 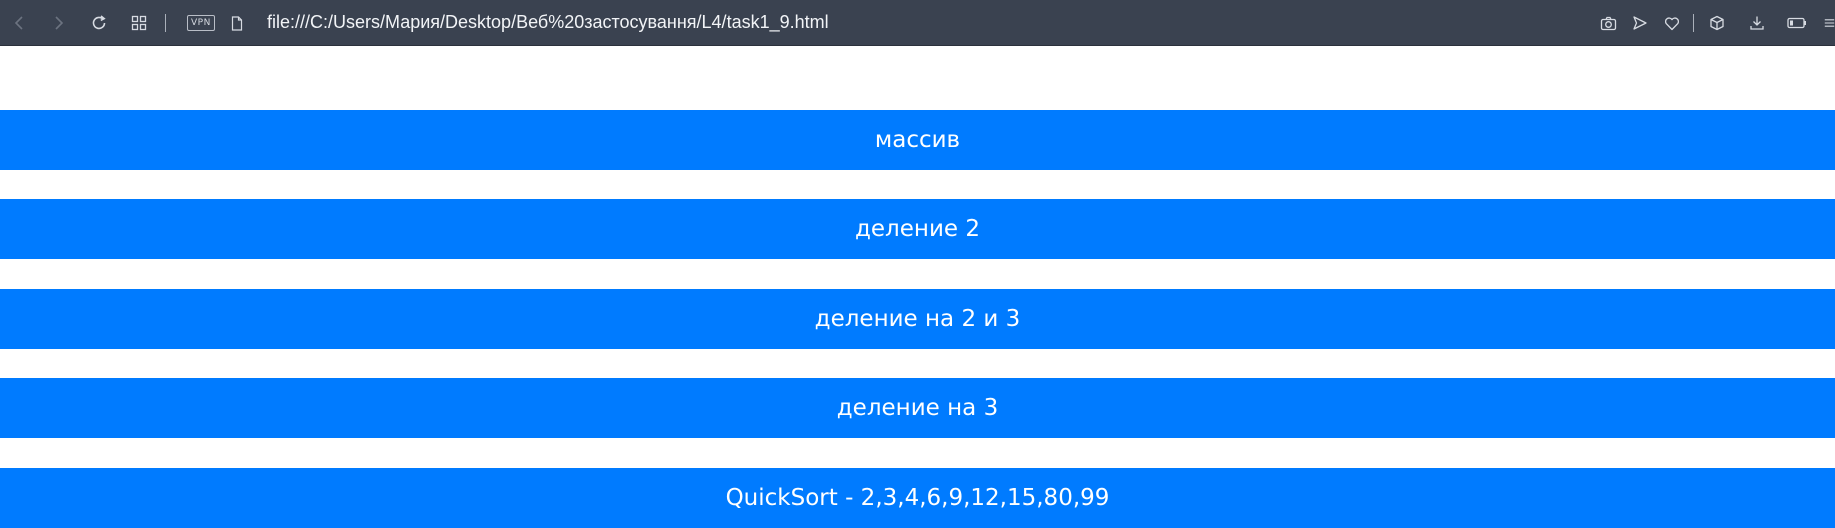 What do you see at coordinates (917, 498) in the screenshot?
I see `quicksort-button: QuickSort - 2,3,4,6,9,12,15,80,99` at bounding box center [917, 498].